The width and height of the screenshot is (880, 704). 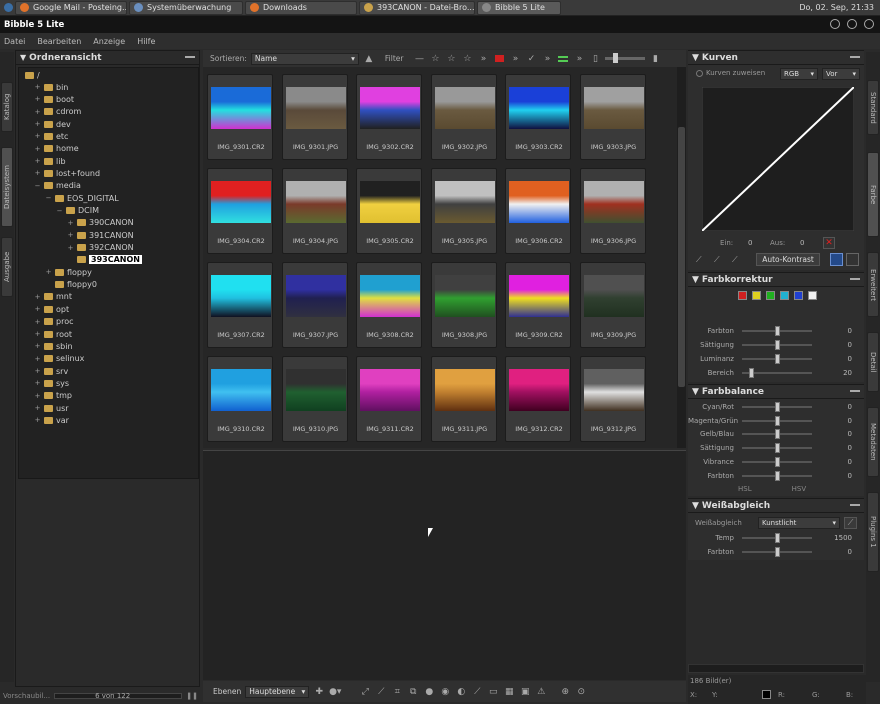 I want to click on sort-select: Name ▾, so click(x=304, y=58).